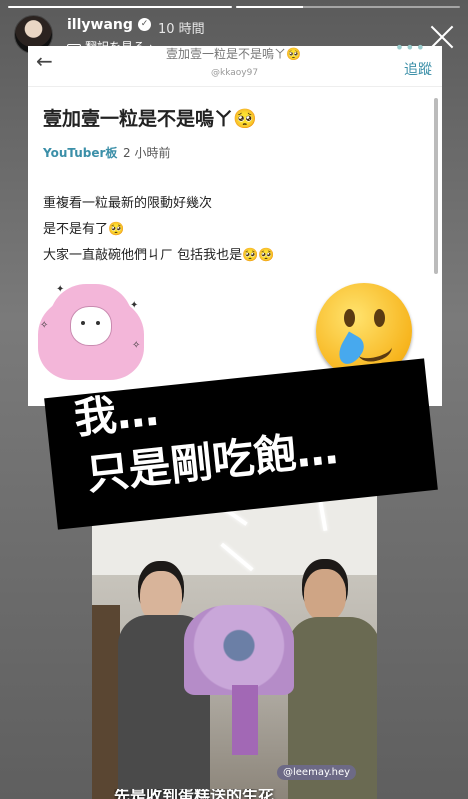  What do you see at coordinates (159, 255) in the screenshot?
I see `post-body-line: 大家一直敲碗他們ㄐㄏ 包括我也是🥺🥺` at bounding box center [159, 255].